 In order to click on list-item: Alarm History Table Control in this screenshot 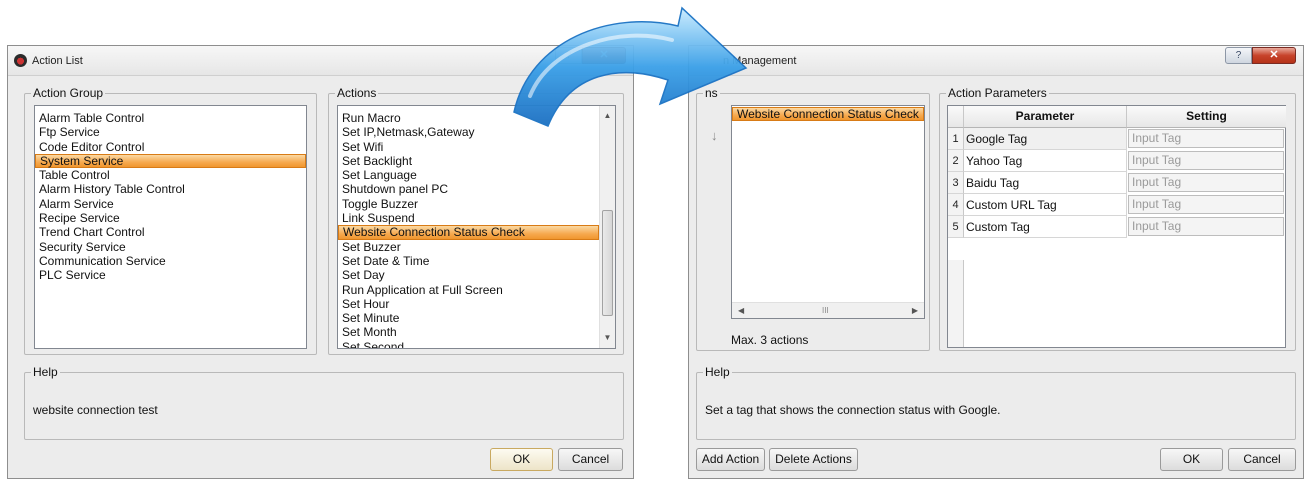, I will do `click(170, 189)`.